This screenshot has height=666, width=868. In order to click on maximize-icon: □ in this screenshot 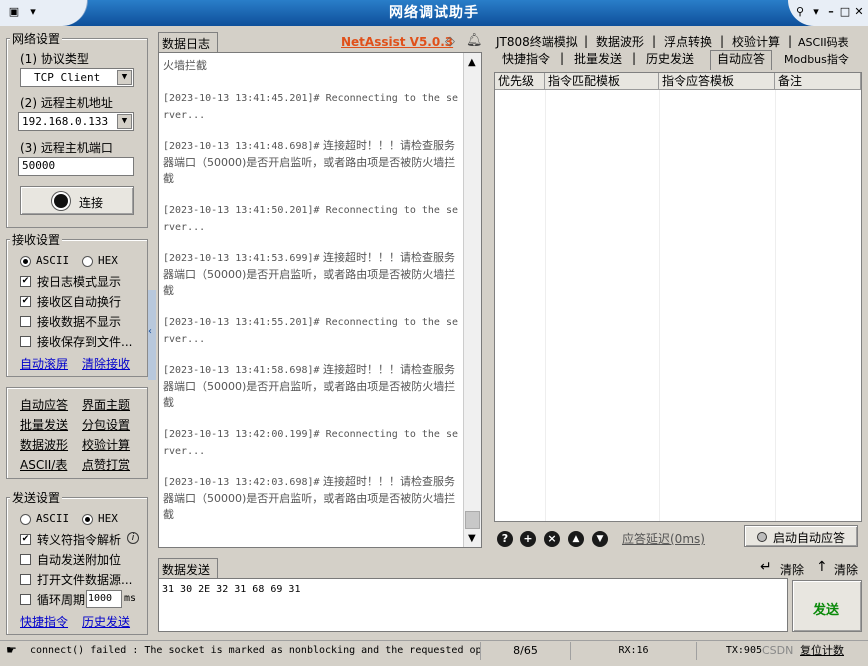, I will do `click(845, 12)`.